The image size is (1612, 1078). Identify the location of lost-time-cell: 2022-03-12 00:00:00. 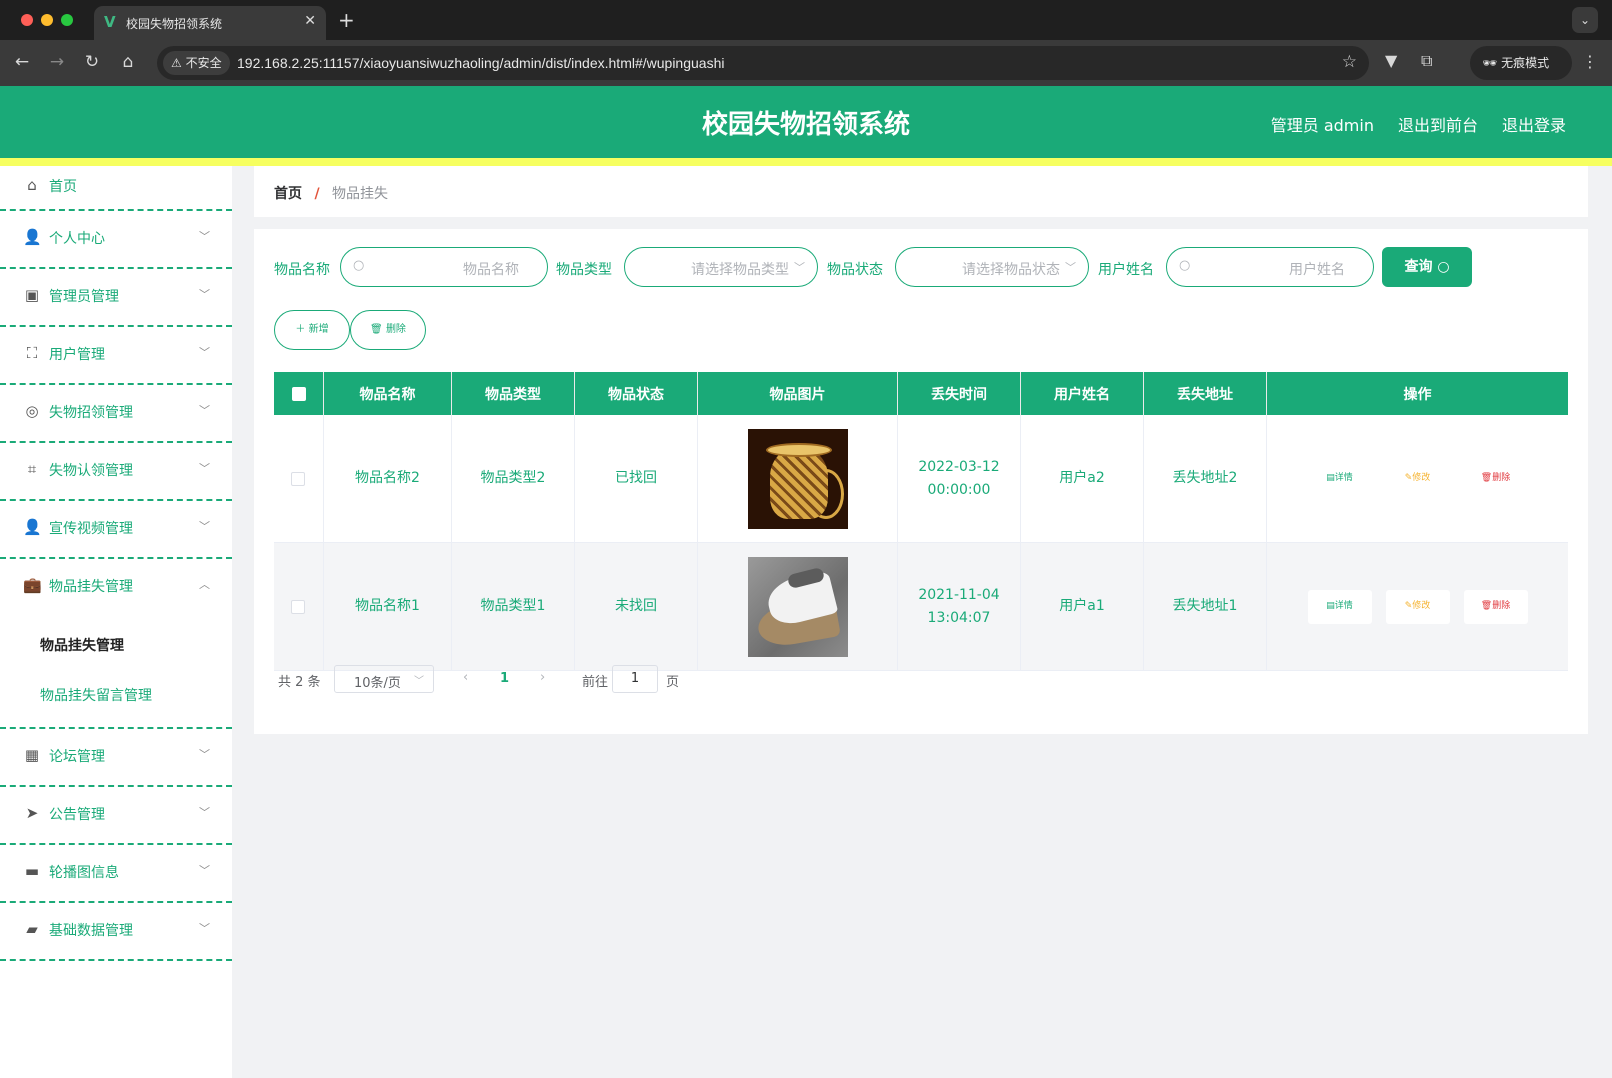
(959, 478).